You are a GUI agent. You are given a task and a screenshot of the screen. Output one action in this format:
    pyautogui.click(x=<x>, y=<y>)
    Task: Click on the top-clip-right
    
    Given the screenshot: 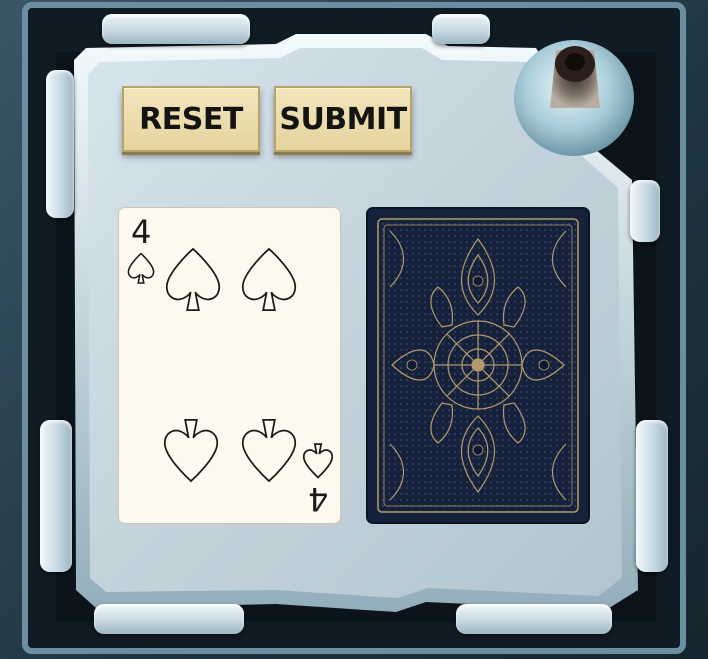 What is the action you would take?
    pyautogui.click(x=461, y=29)
    